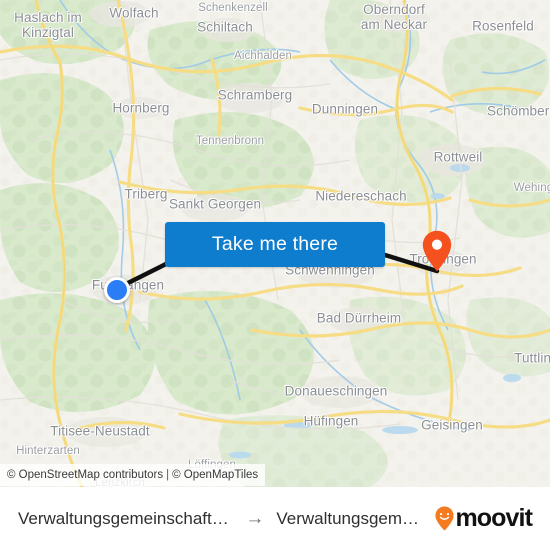 Image resolution: width=550 pixels, height=550 pixels. What do you see at coordinates (437, 251) in the screenshot?
I see `destination-marker` at bounding box center [437, 251].